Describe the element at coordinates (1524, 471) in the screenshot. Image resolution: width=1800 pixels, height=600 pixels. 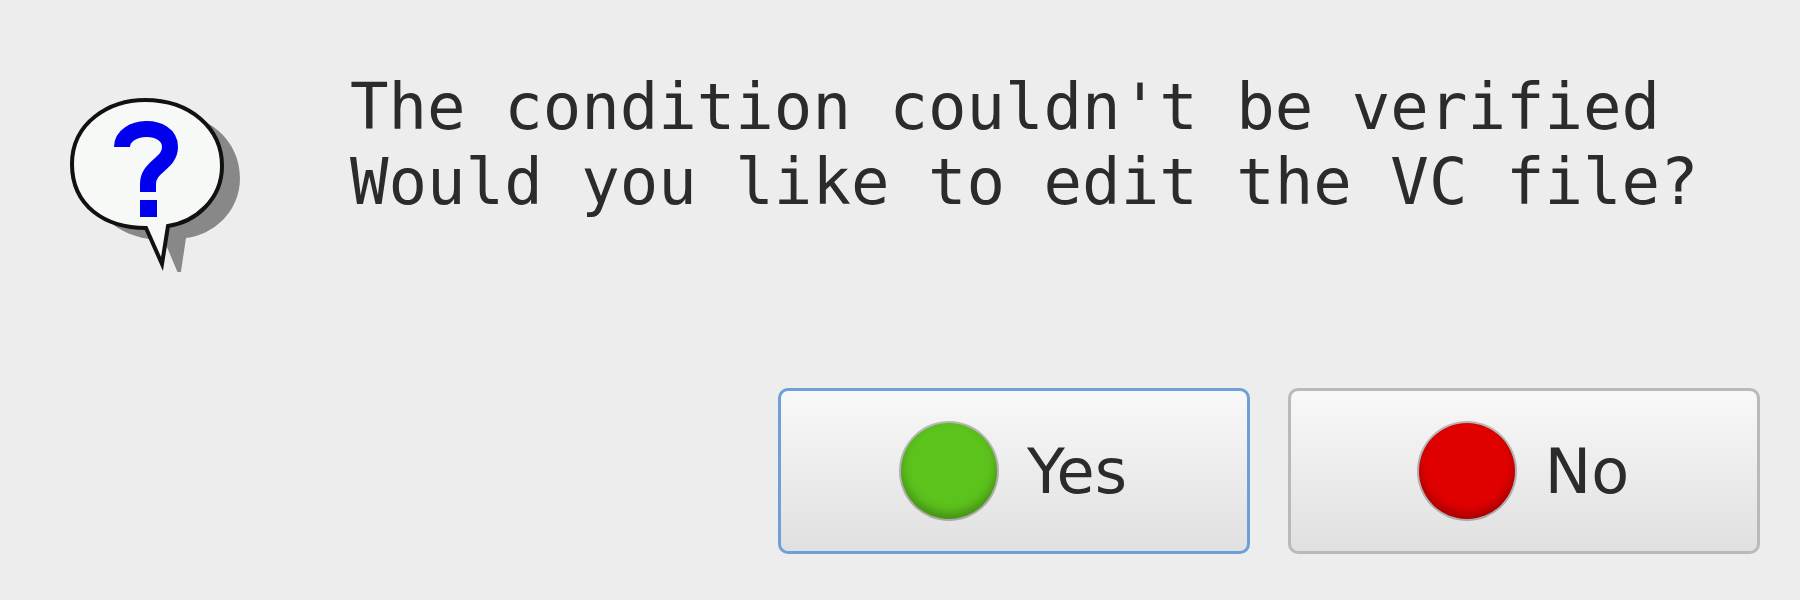
I see `dialog-button: No` at that location.